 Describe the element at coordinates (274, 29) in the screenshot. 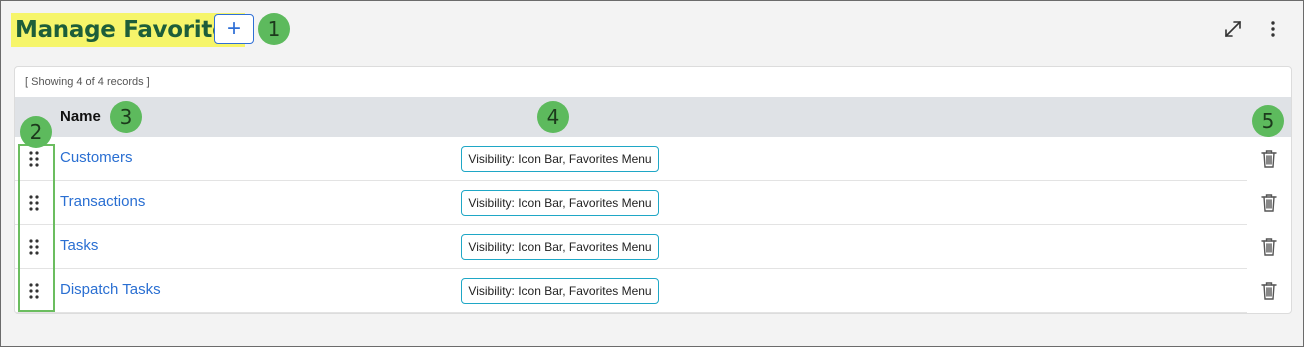

I see `callout-1: 1` at that location.